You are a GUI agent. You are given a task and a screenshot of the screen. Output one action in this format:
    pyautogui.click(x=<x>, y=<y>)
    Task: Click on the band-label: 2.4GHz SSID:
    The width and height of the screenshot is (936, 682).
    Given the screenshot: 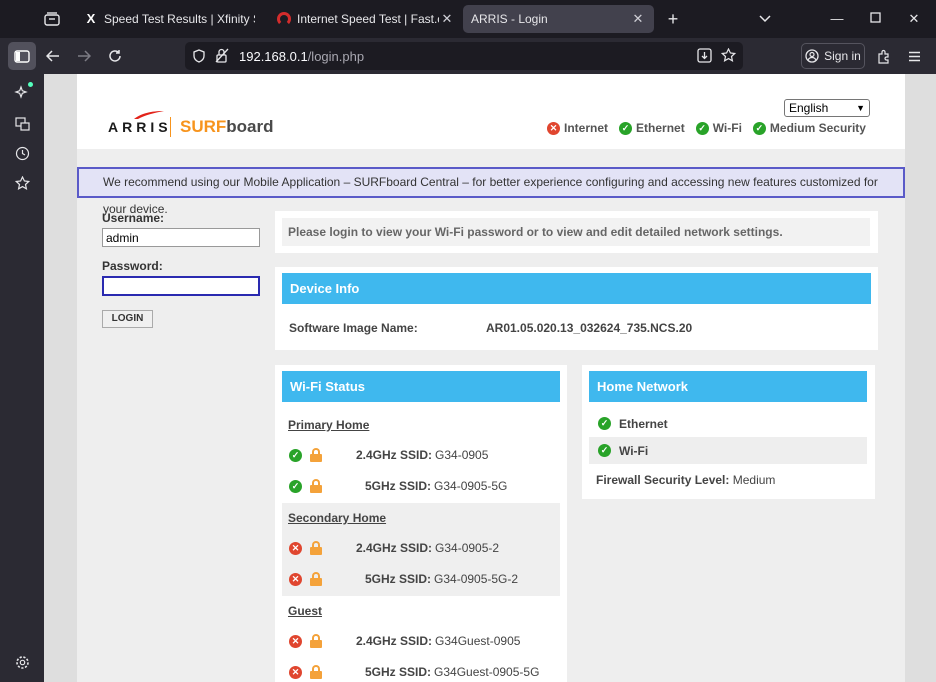 What is the action you would take?
    pyautogui.click(x=394, y=548)
    